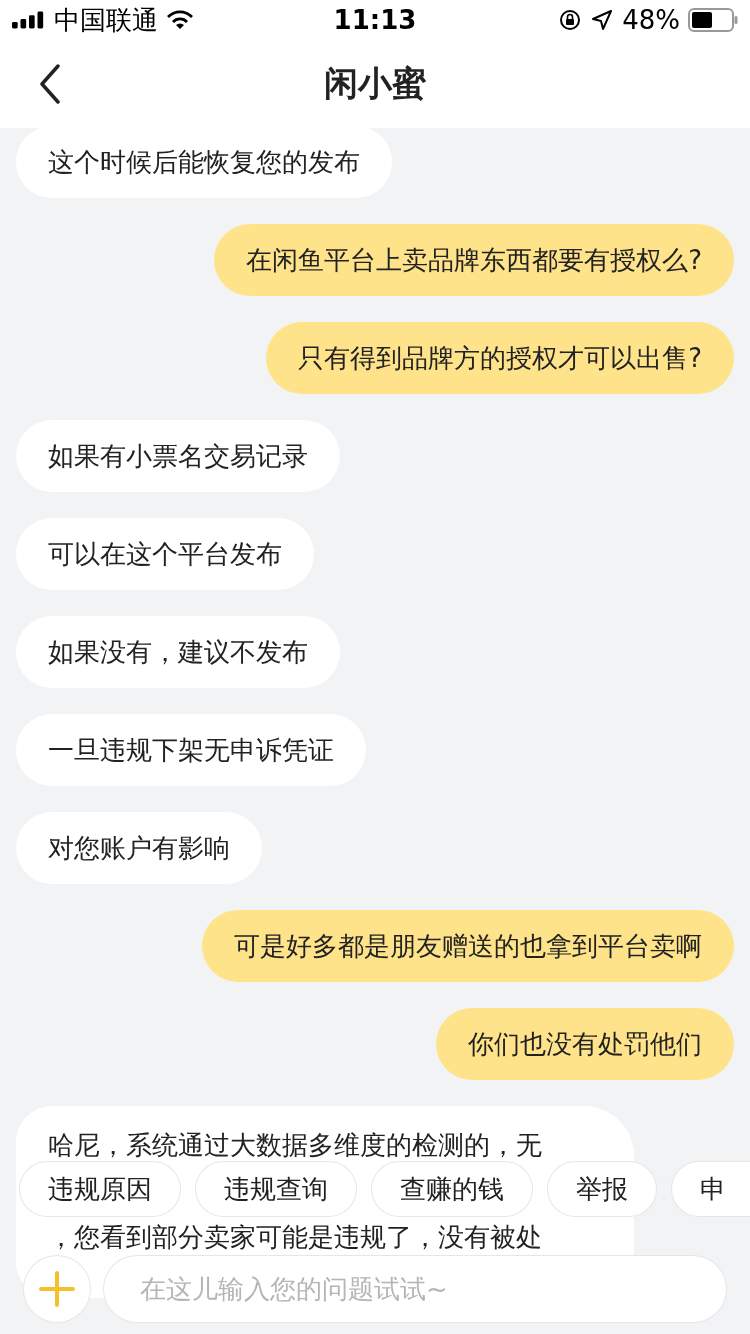 Image resolution: width=750 pixels, height=1334 pixels. I want to click on received-message: 一旦违规下架无申诉凭证, so click(191, 750).